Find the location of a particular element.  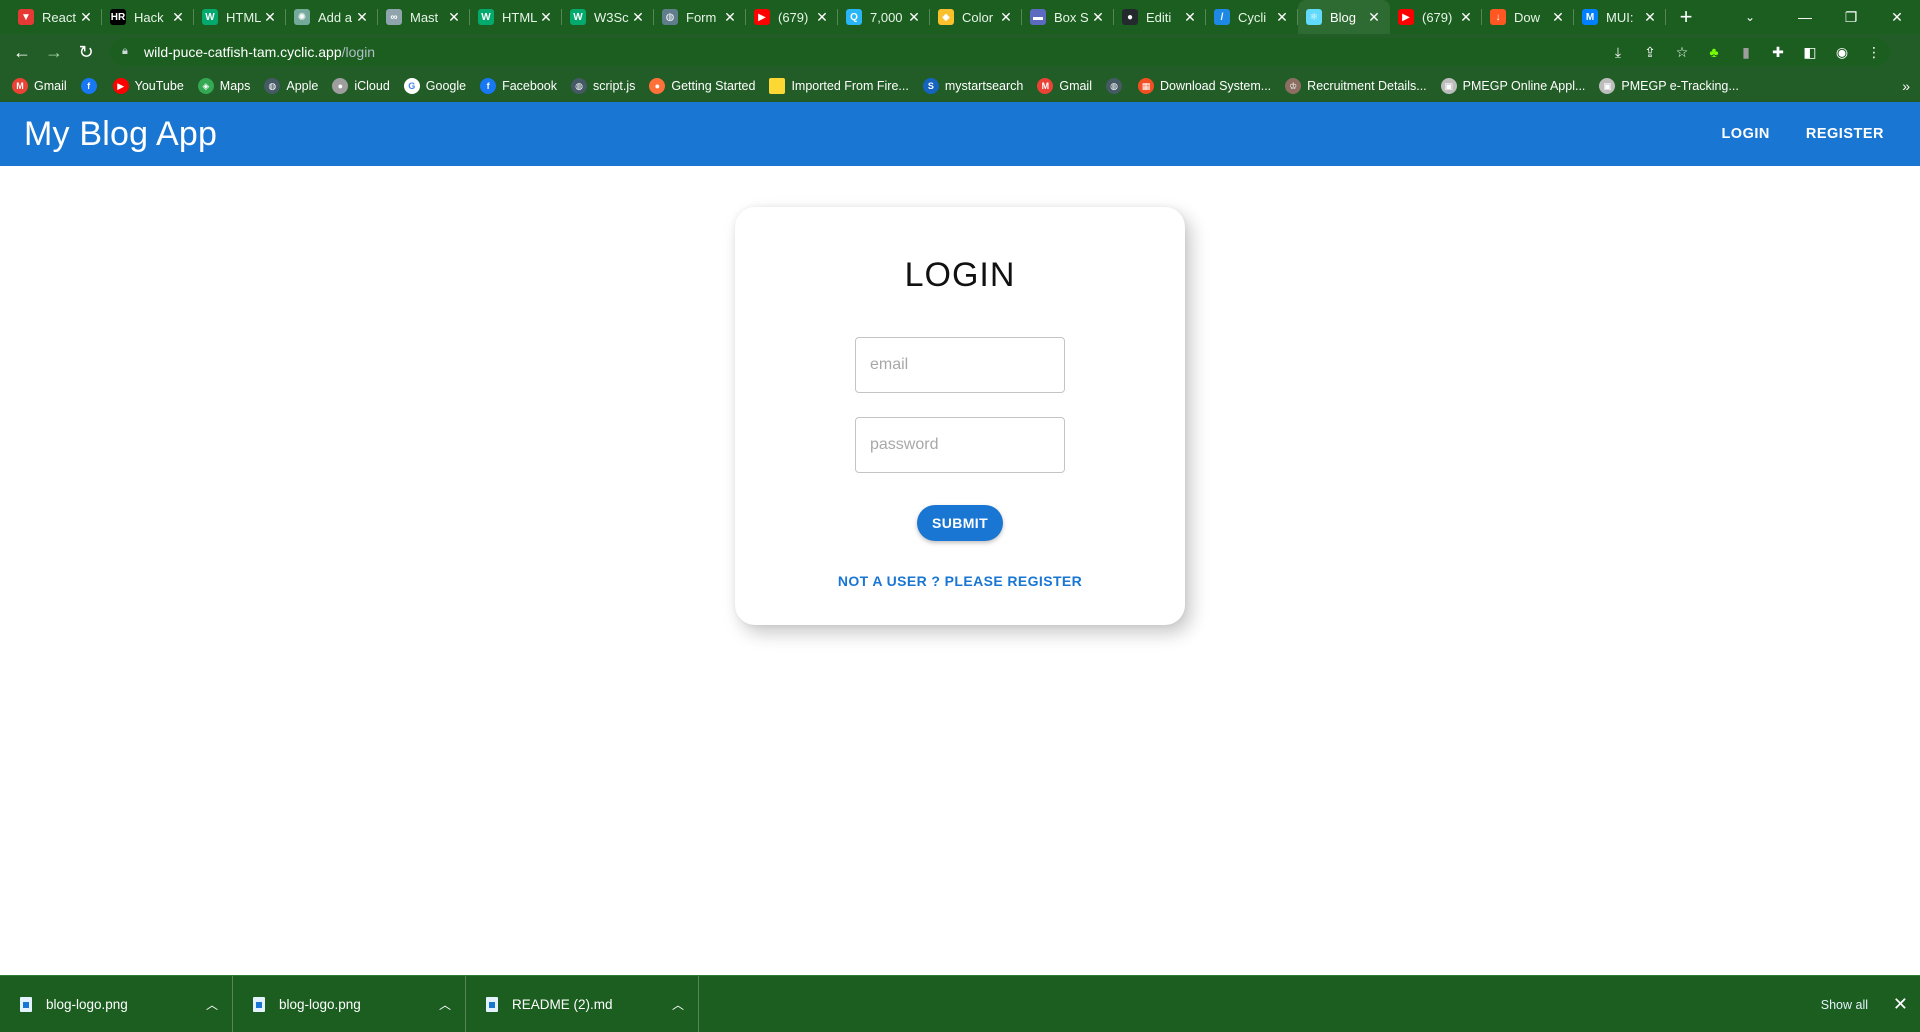

maps-icon: ◈ is located at coordinates (205, 86).